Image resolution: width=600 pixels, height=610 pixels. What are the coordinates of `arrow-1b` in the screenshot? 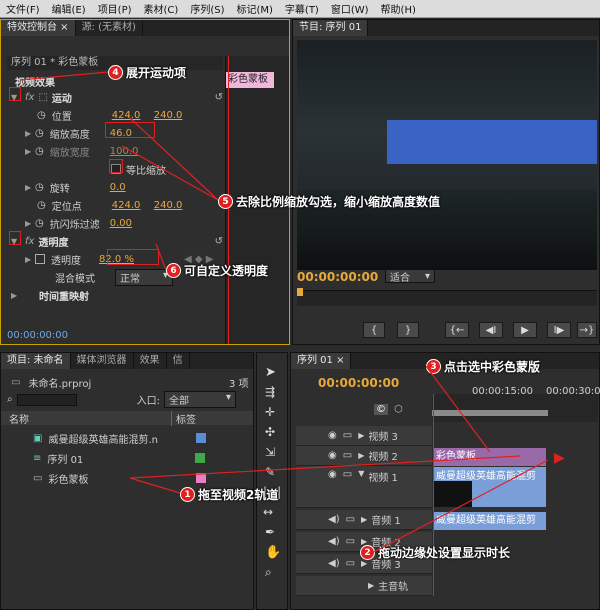 It's located at (325, 467).